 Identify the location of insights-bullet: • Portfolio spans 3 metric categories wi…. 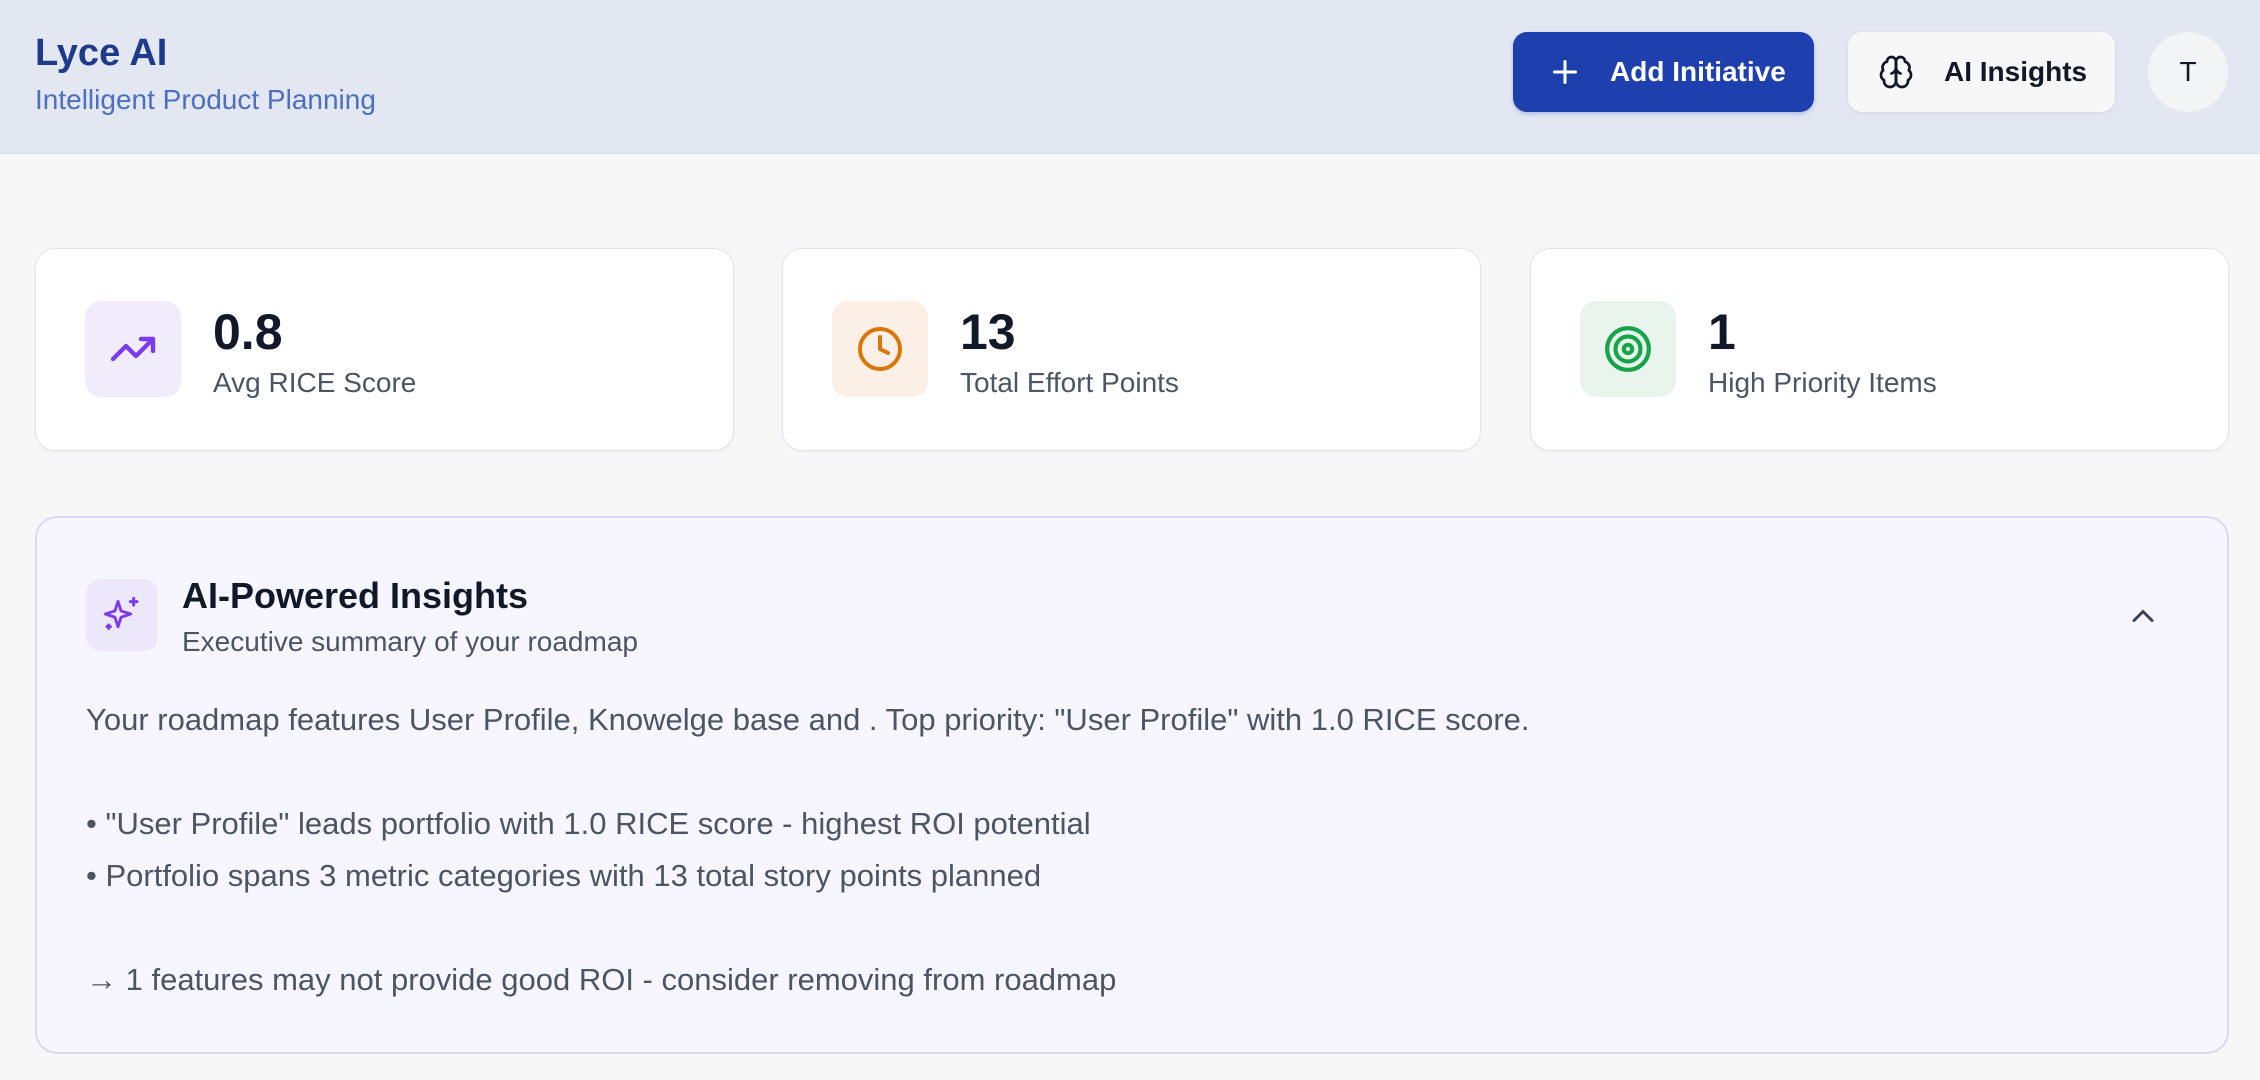
(564, 875).